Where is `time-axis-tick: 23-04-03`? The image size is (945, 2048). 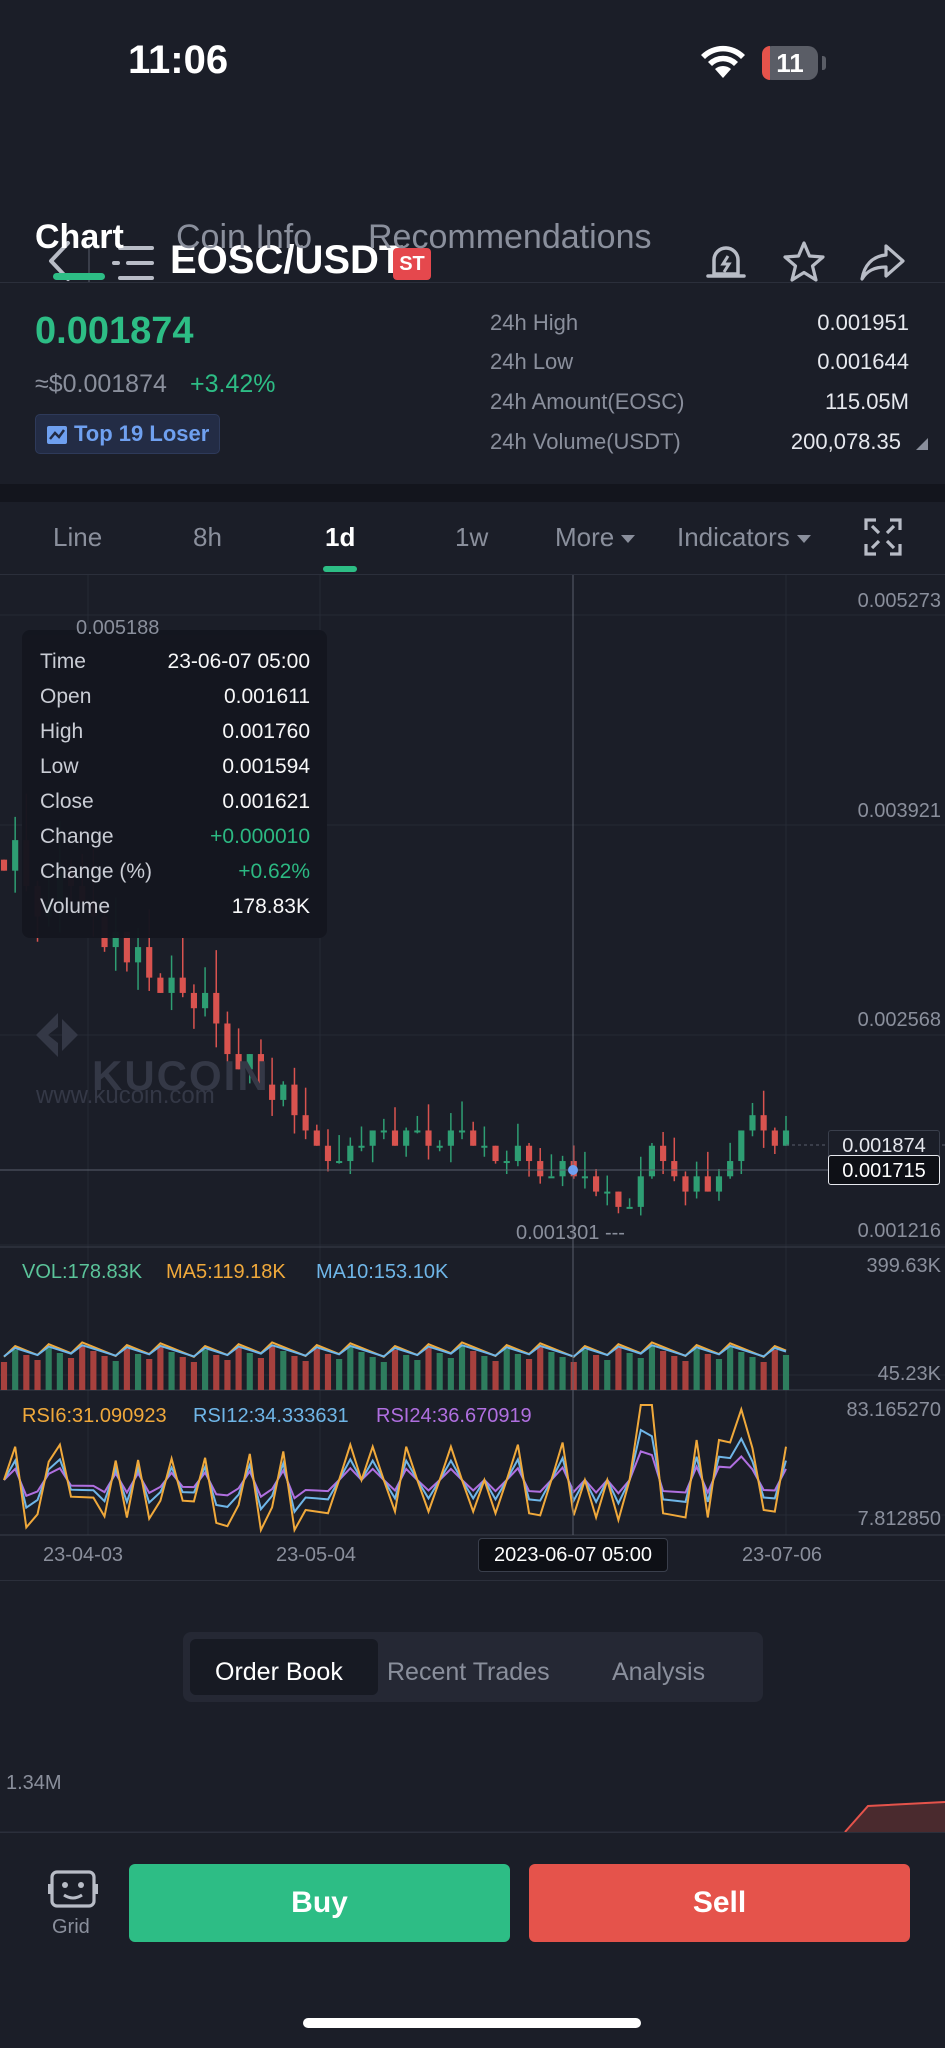 time-axis-tick: 23-04-03 is located at coordinates (83, 1555).